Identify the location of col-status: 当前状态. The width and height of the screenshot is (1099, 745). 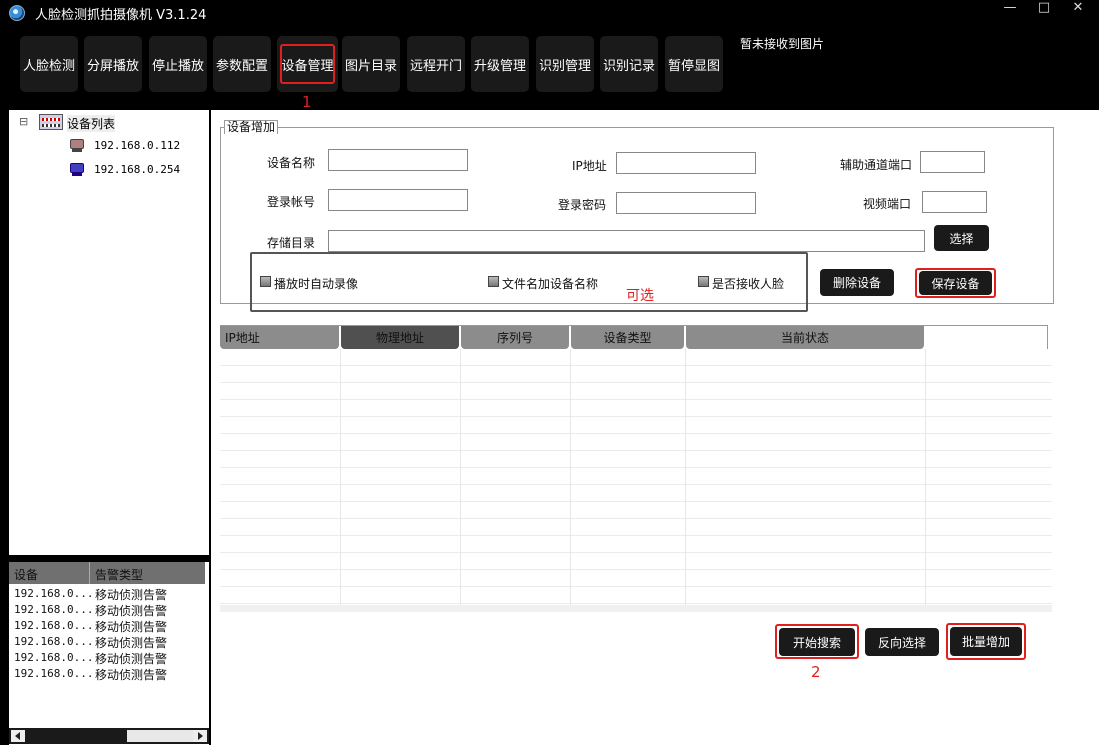
(805, 337).